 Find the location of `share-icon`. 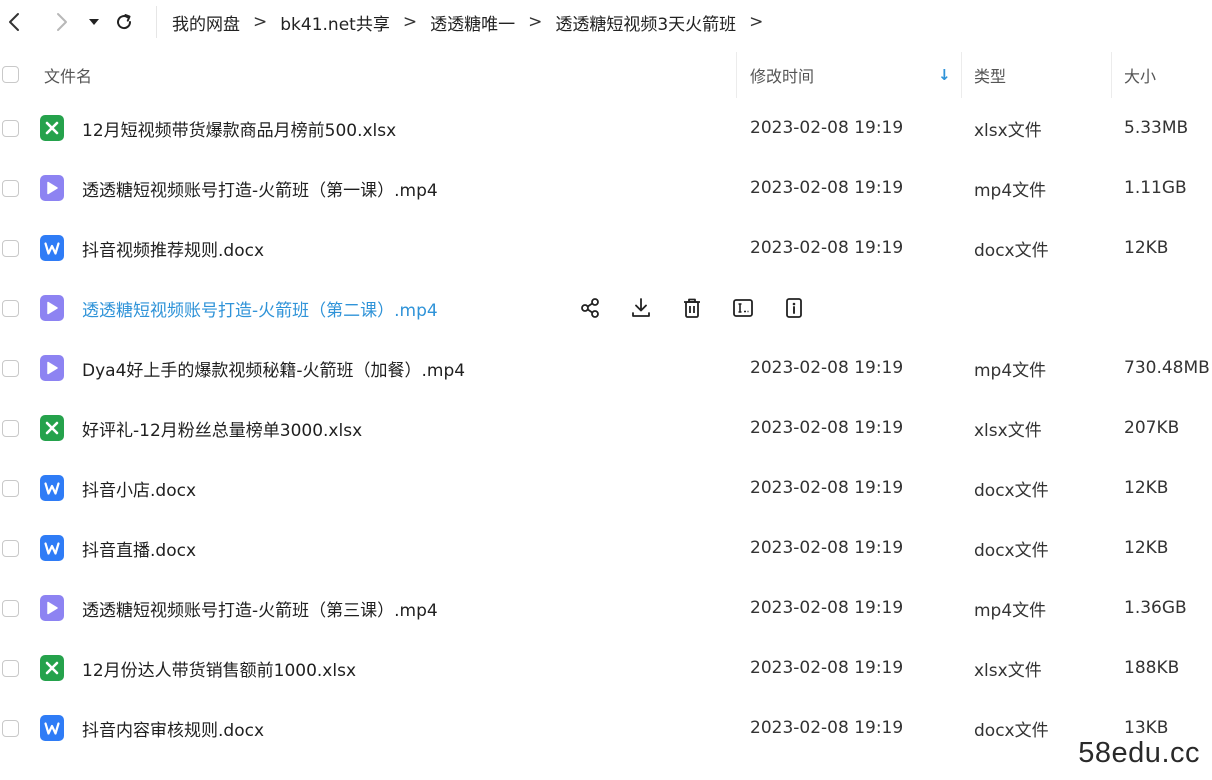

share-icon is located at coordinates (590, 308).